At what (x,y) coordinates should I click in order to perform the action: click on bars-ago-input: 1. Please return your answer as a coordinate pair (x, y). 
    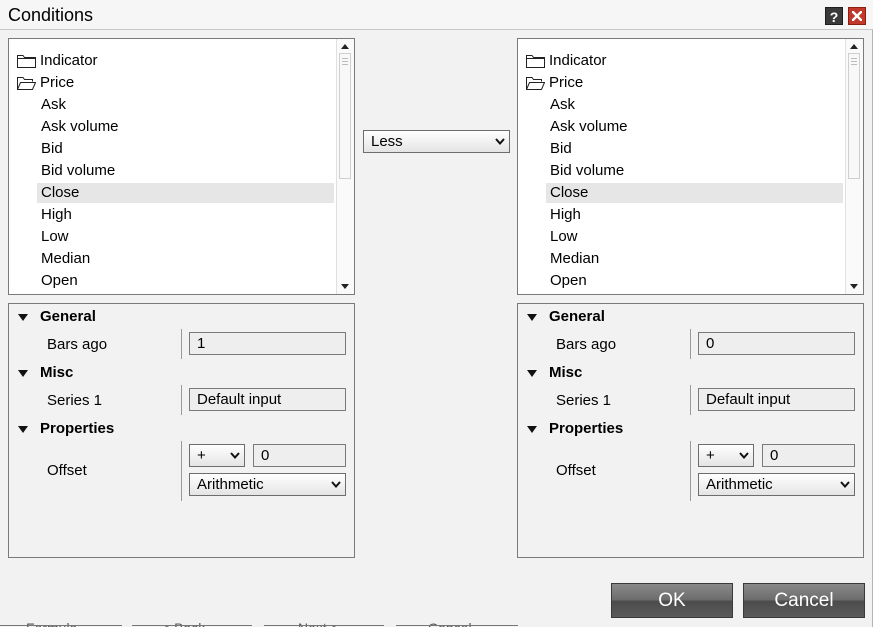
    Looking at the image, I should click on (267, 343).